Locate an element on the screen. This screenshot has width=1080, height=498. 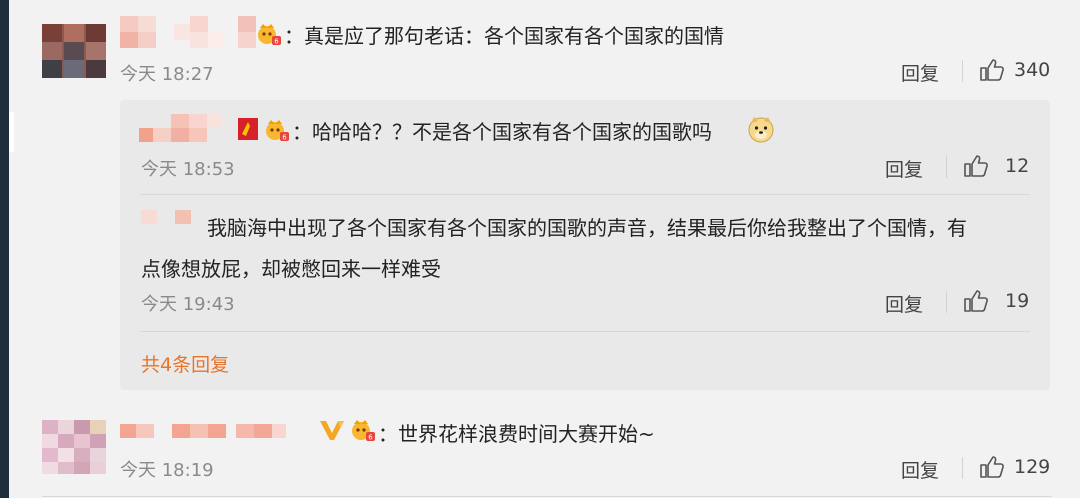
reply-text: 我脑海中出现了各个国家有各个国家的国歌的声音，结果最后你给我整出了个国情，有 is located at coordinates (587, 228).